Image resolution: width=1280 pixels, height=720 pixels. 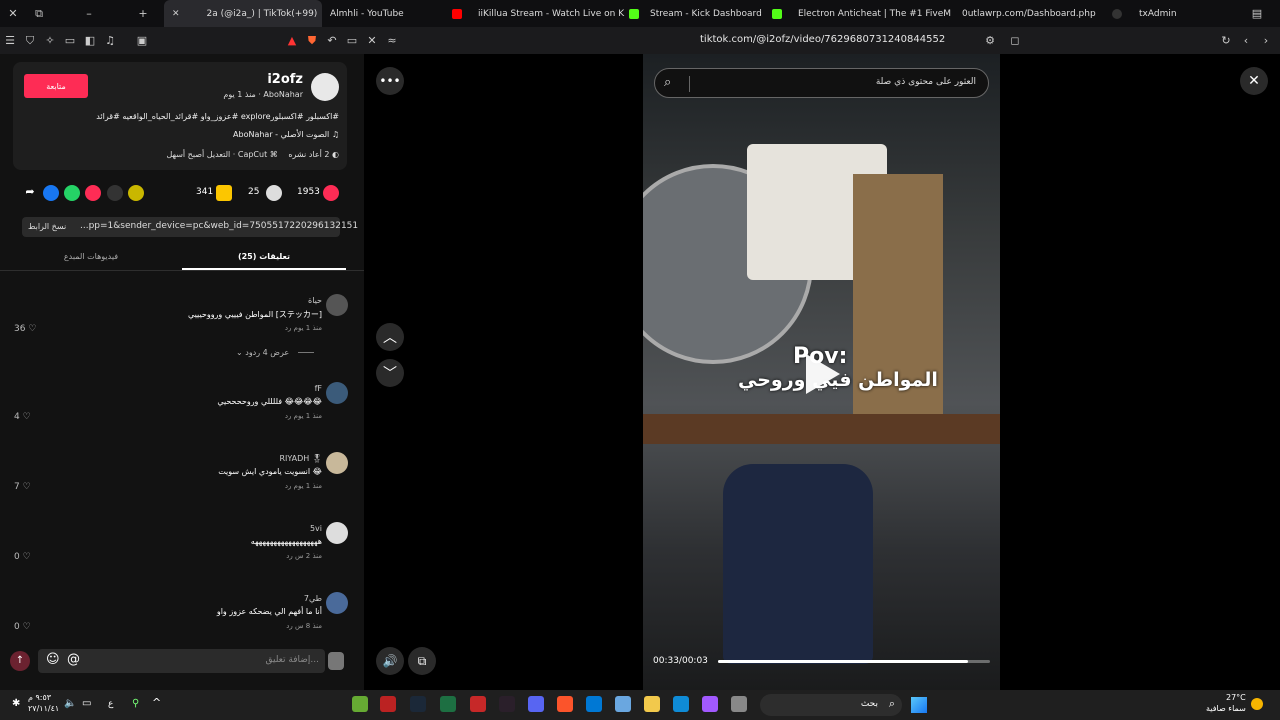 What do you see at coordinates (556, 13) in the screenshot?
I see `tab-kick-stream: iiKillua Stream - Watch Live on K` at bounding box center [556, 13].